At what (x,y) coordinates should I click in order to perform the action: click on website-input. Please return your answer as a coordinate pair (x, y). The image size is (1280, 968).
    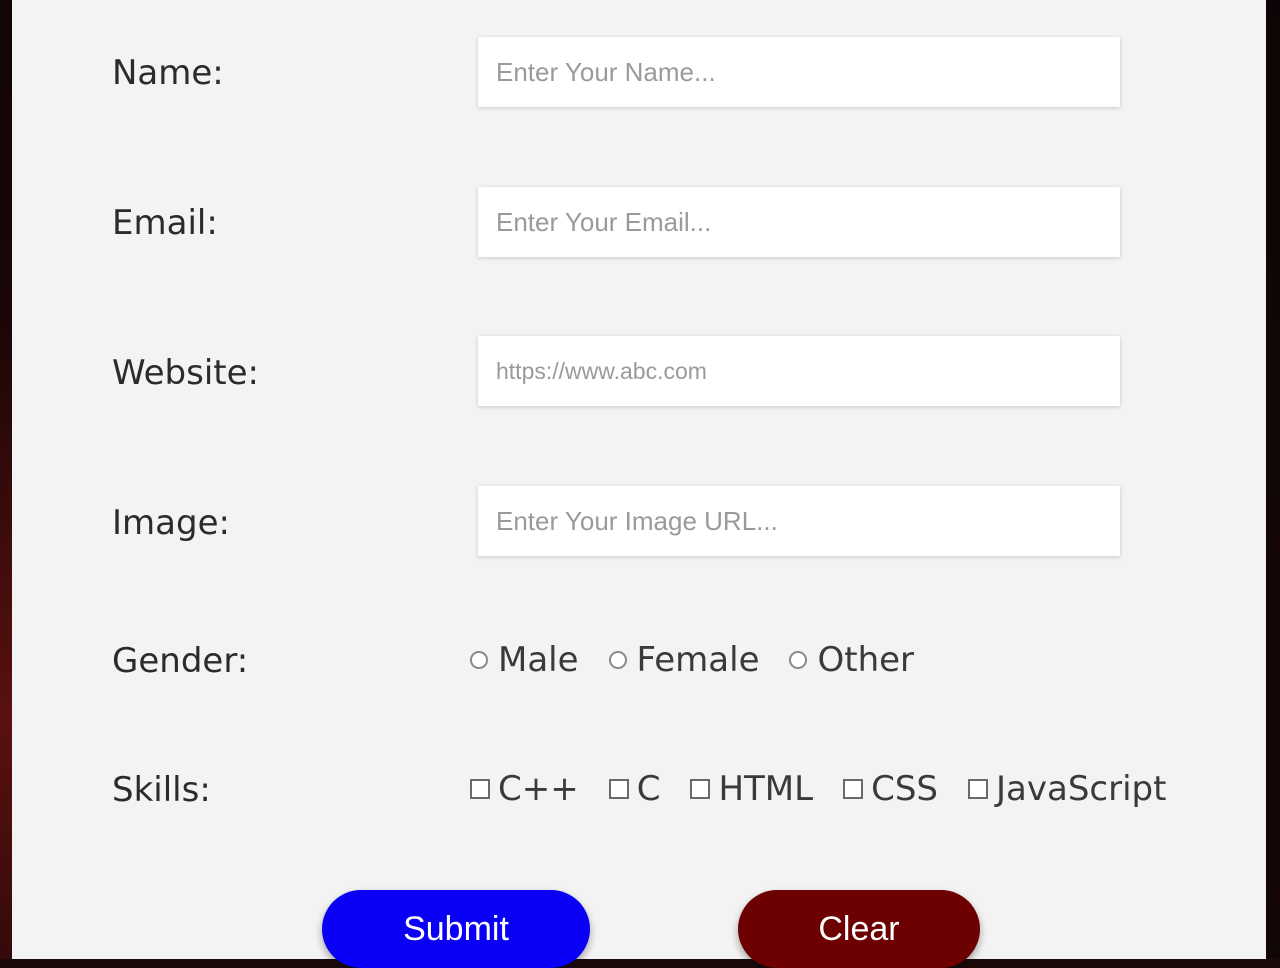
    Looking at the image, I should click on (799, 371).